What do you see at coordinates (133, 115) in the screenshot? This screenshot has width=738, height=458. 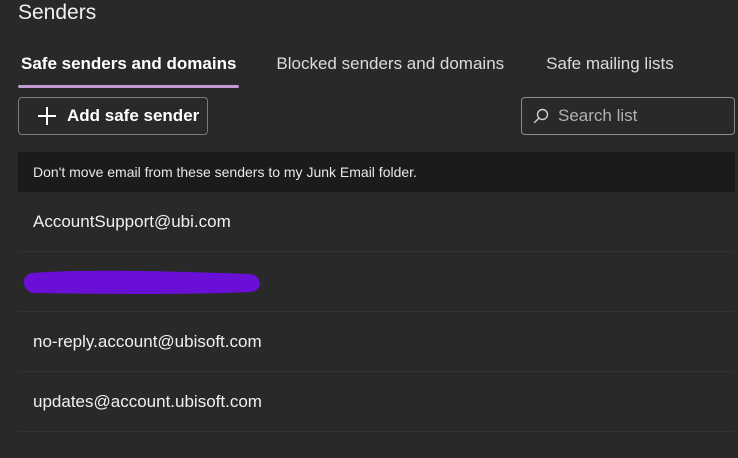 I see `add-safe-sender-label: Add safe sender` at bounding box center [133, 115].